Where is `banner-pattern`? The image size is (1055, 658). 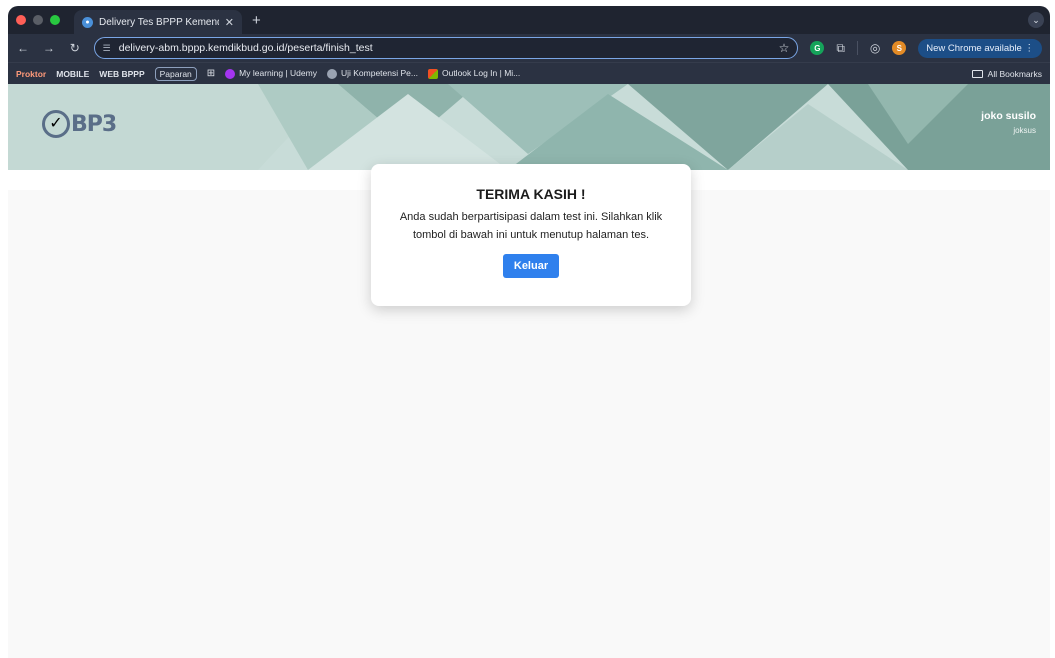
banner-pattern is located at coordinates (529, 127).